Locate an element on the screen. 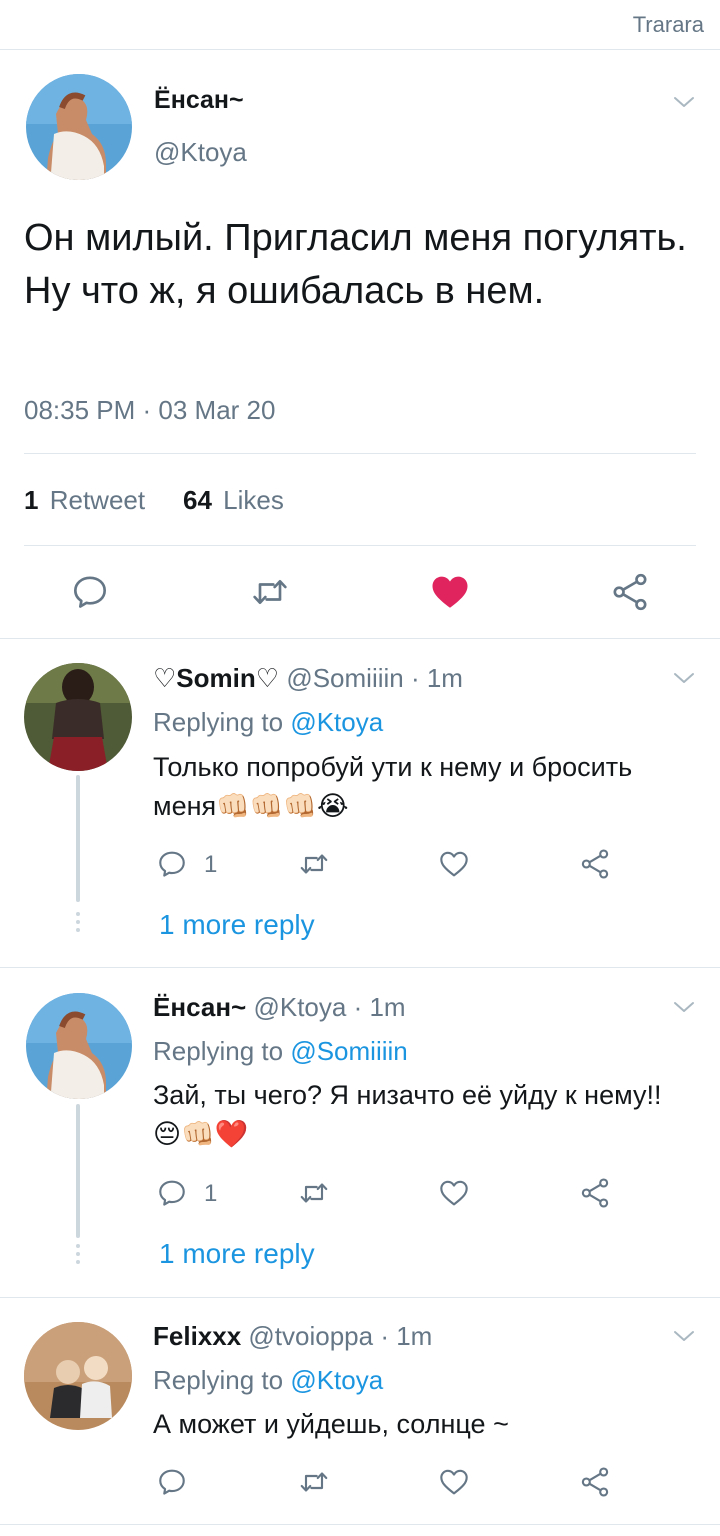 This screenshot has width=720, height=1536. reply-header: Ёнсан~ @Ktoya · 1m is located at coordinates (279, 1007).